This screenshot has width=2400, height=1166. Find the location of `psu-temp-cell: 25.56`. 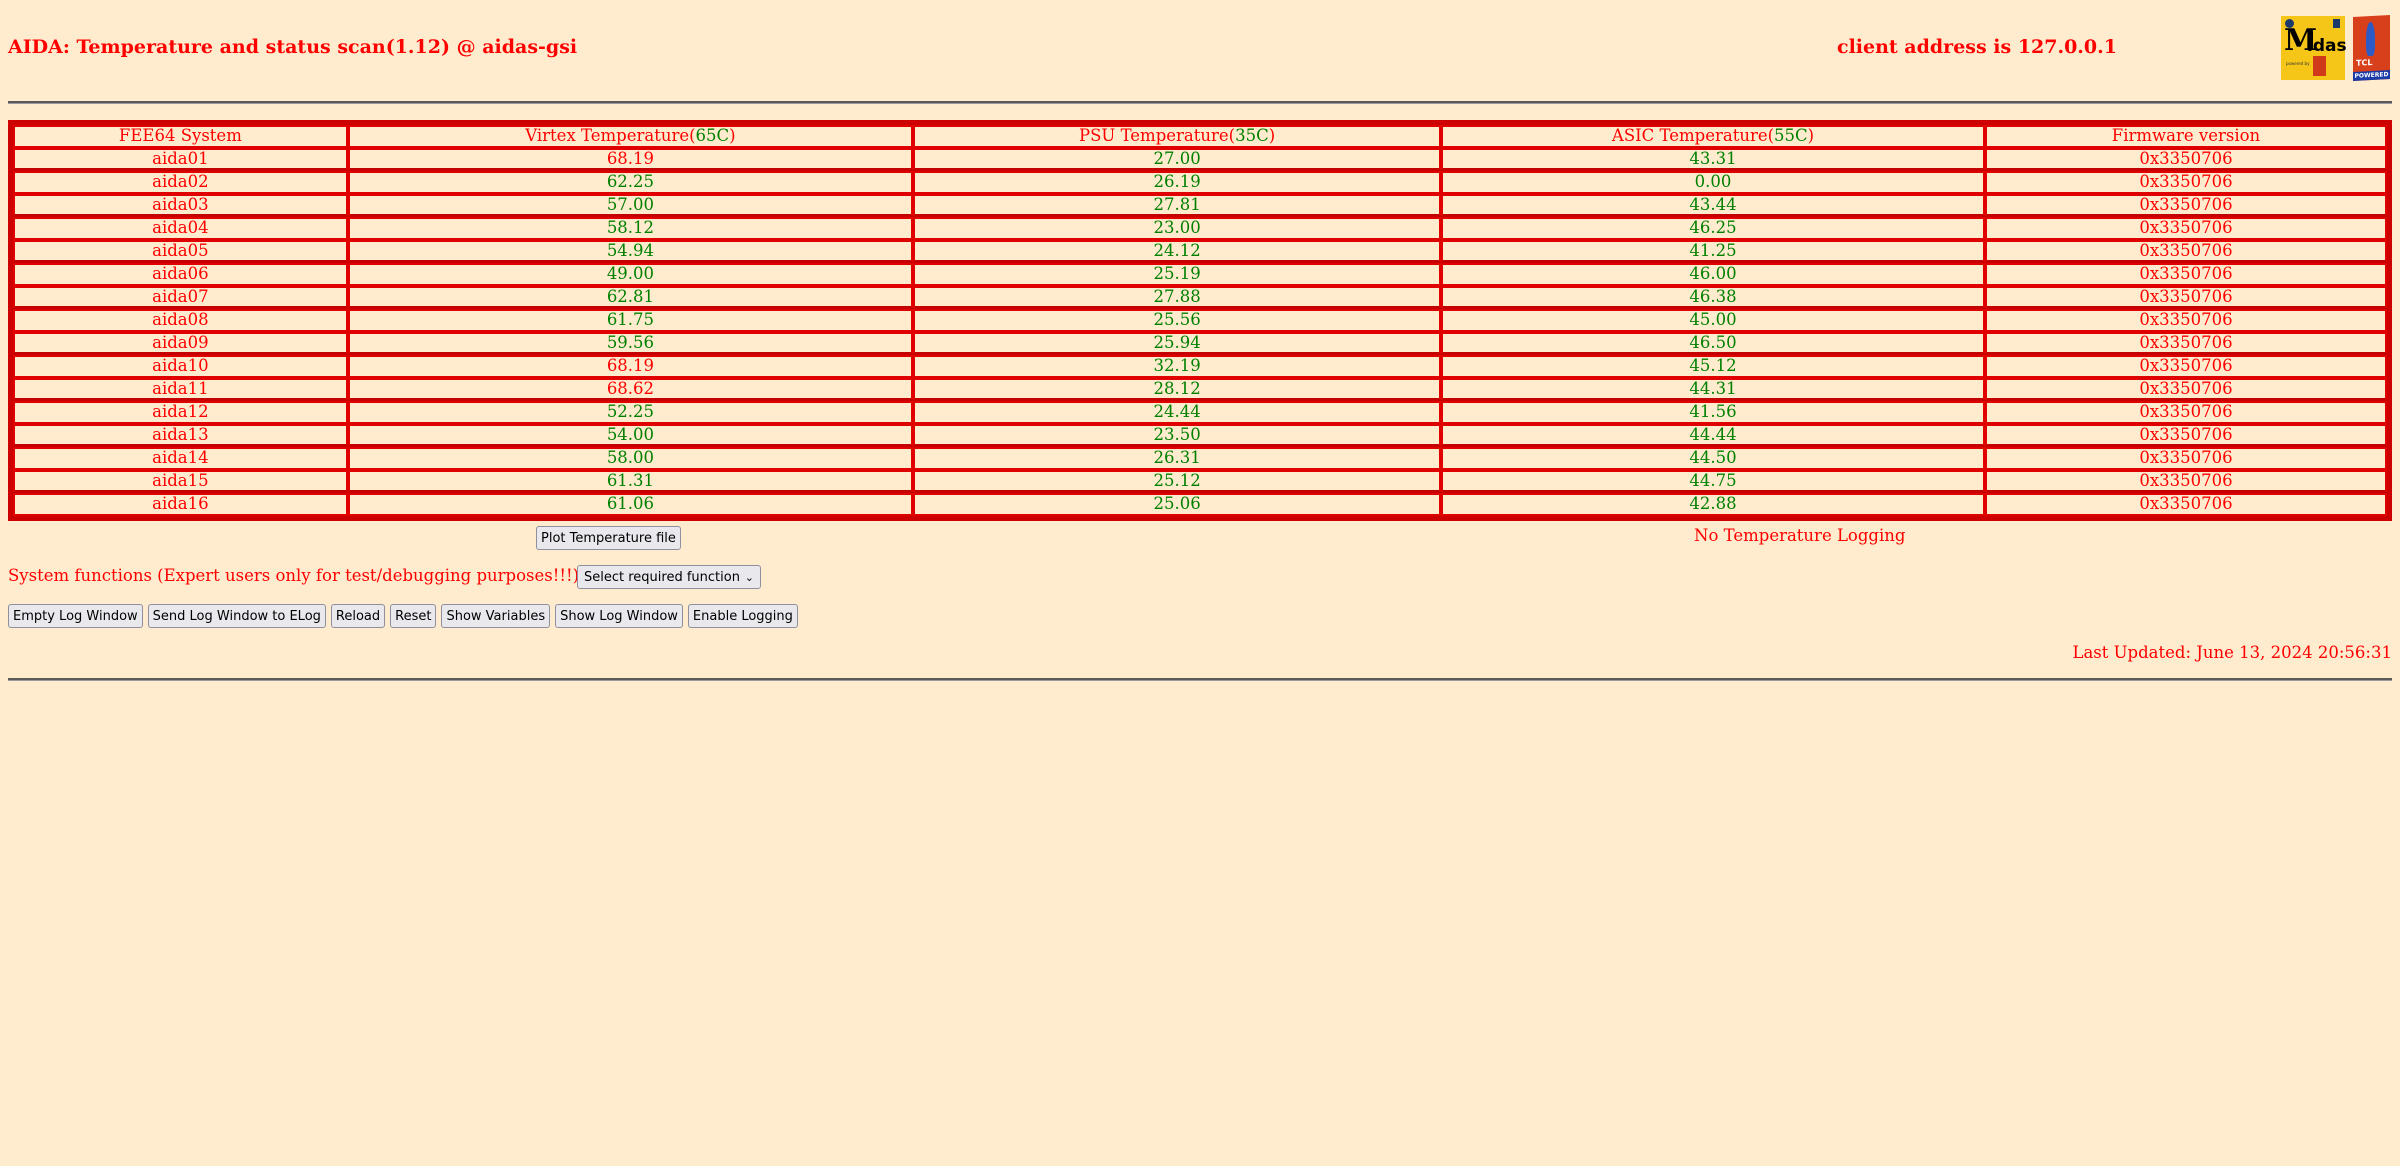

psu-temp-cell: 25.56 is located at coordinates (1177, 320).